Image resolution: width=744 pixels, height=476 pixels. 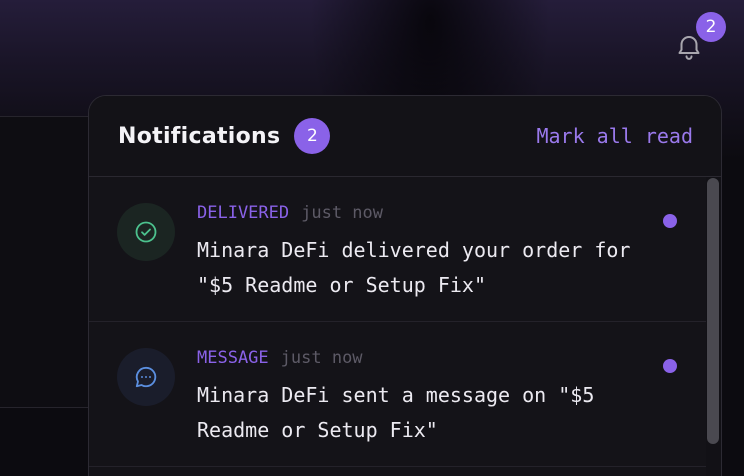 I want to click on mark-all-read-link: Mark all read, so click(x=614, y=136).